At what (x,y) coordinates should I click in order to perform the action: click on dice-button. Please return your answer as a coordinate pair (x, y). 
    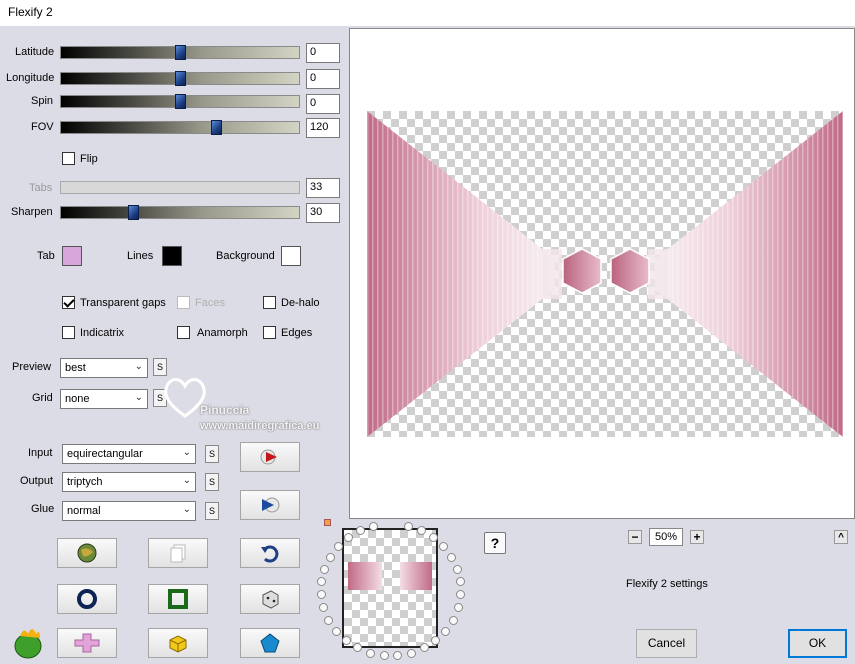
    Looking at the image, I should click on (270, 599).